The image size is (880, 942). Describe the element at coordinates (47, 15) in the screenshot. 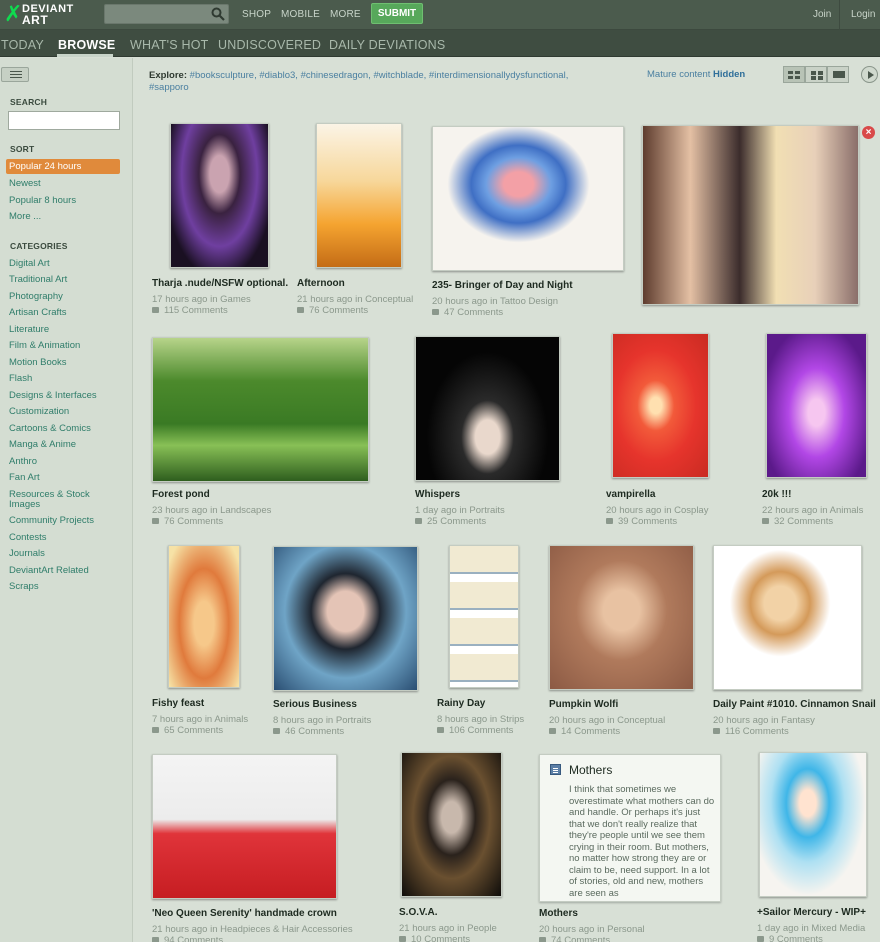

I see `deviantart-logo: ✗ DEVIANT ART` at that location.